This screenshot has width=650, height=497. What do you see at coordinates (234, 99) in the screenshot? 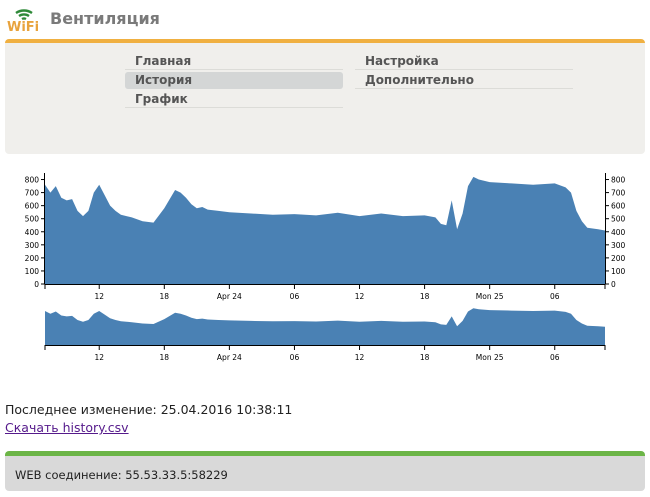
I see `menu-item-chart: График` at bounding box center [234, 99].